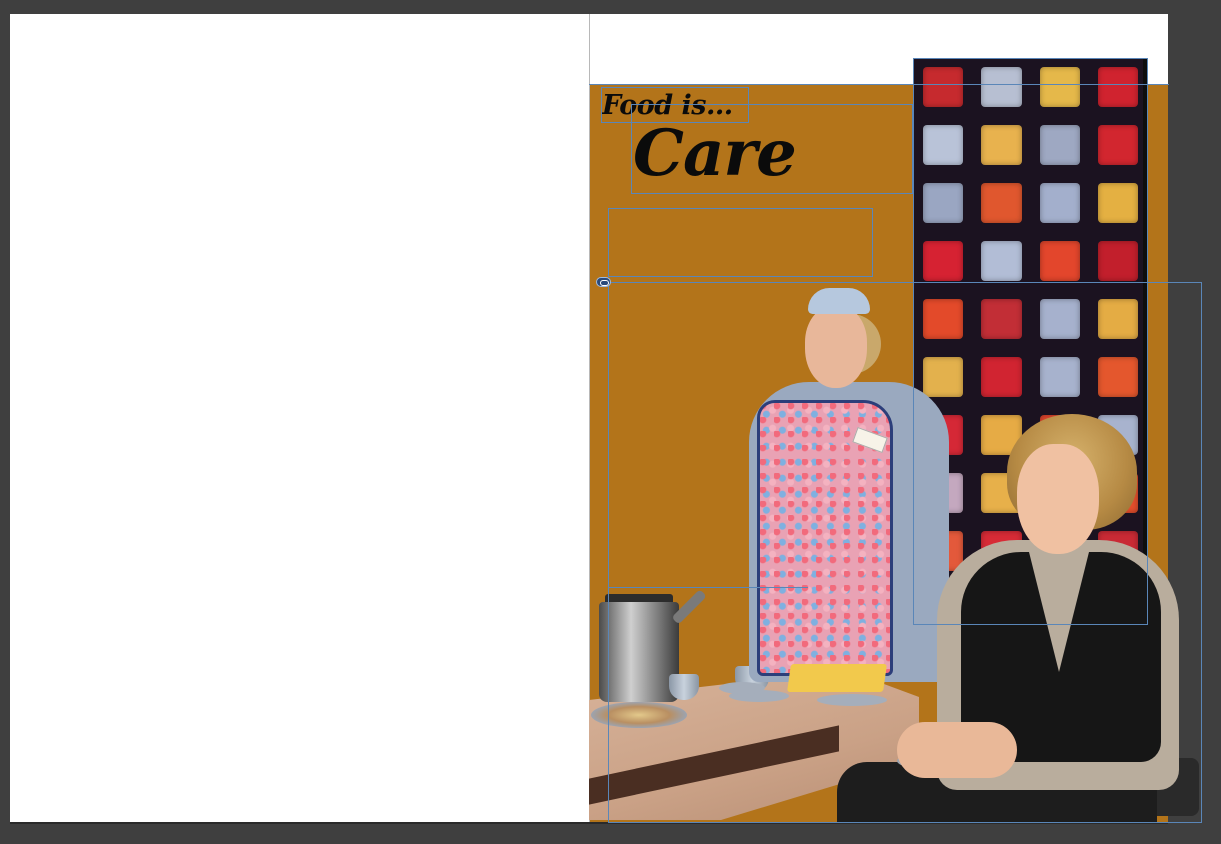 Image resolution: width=1221 pixels, height=844 pixels. I want to click on empty-text-frame, so click(740, 242).